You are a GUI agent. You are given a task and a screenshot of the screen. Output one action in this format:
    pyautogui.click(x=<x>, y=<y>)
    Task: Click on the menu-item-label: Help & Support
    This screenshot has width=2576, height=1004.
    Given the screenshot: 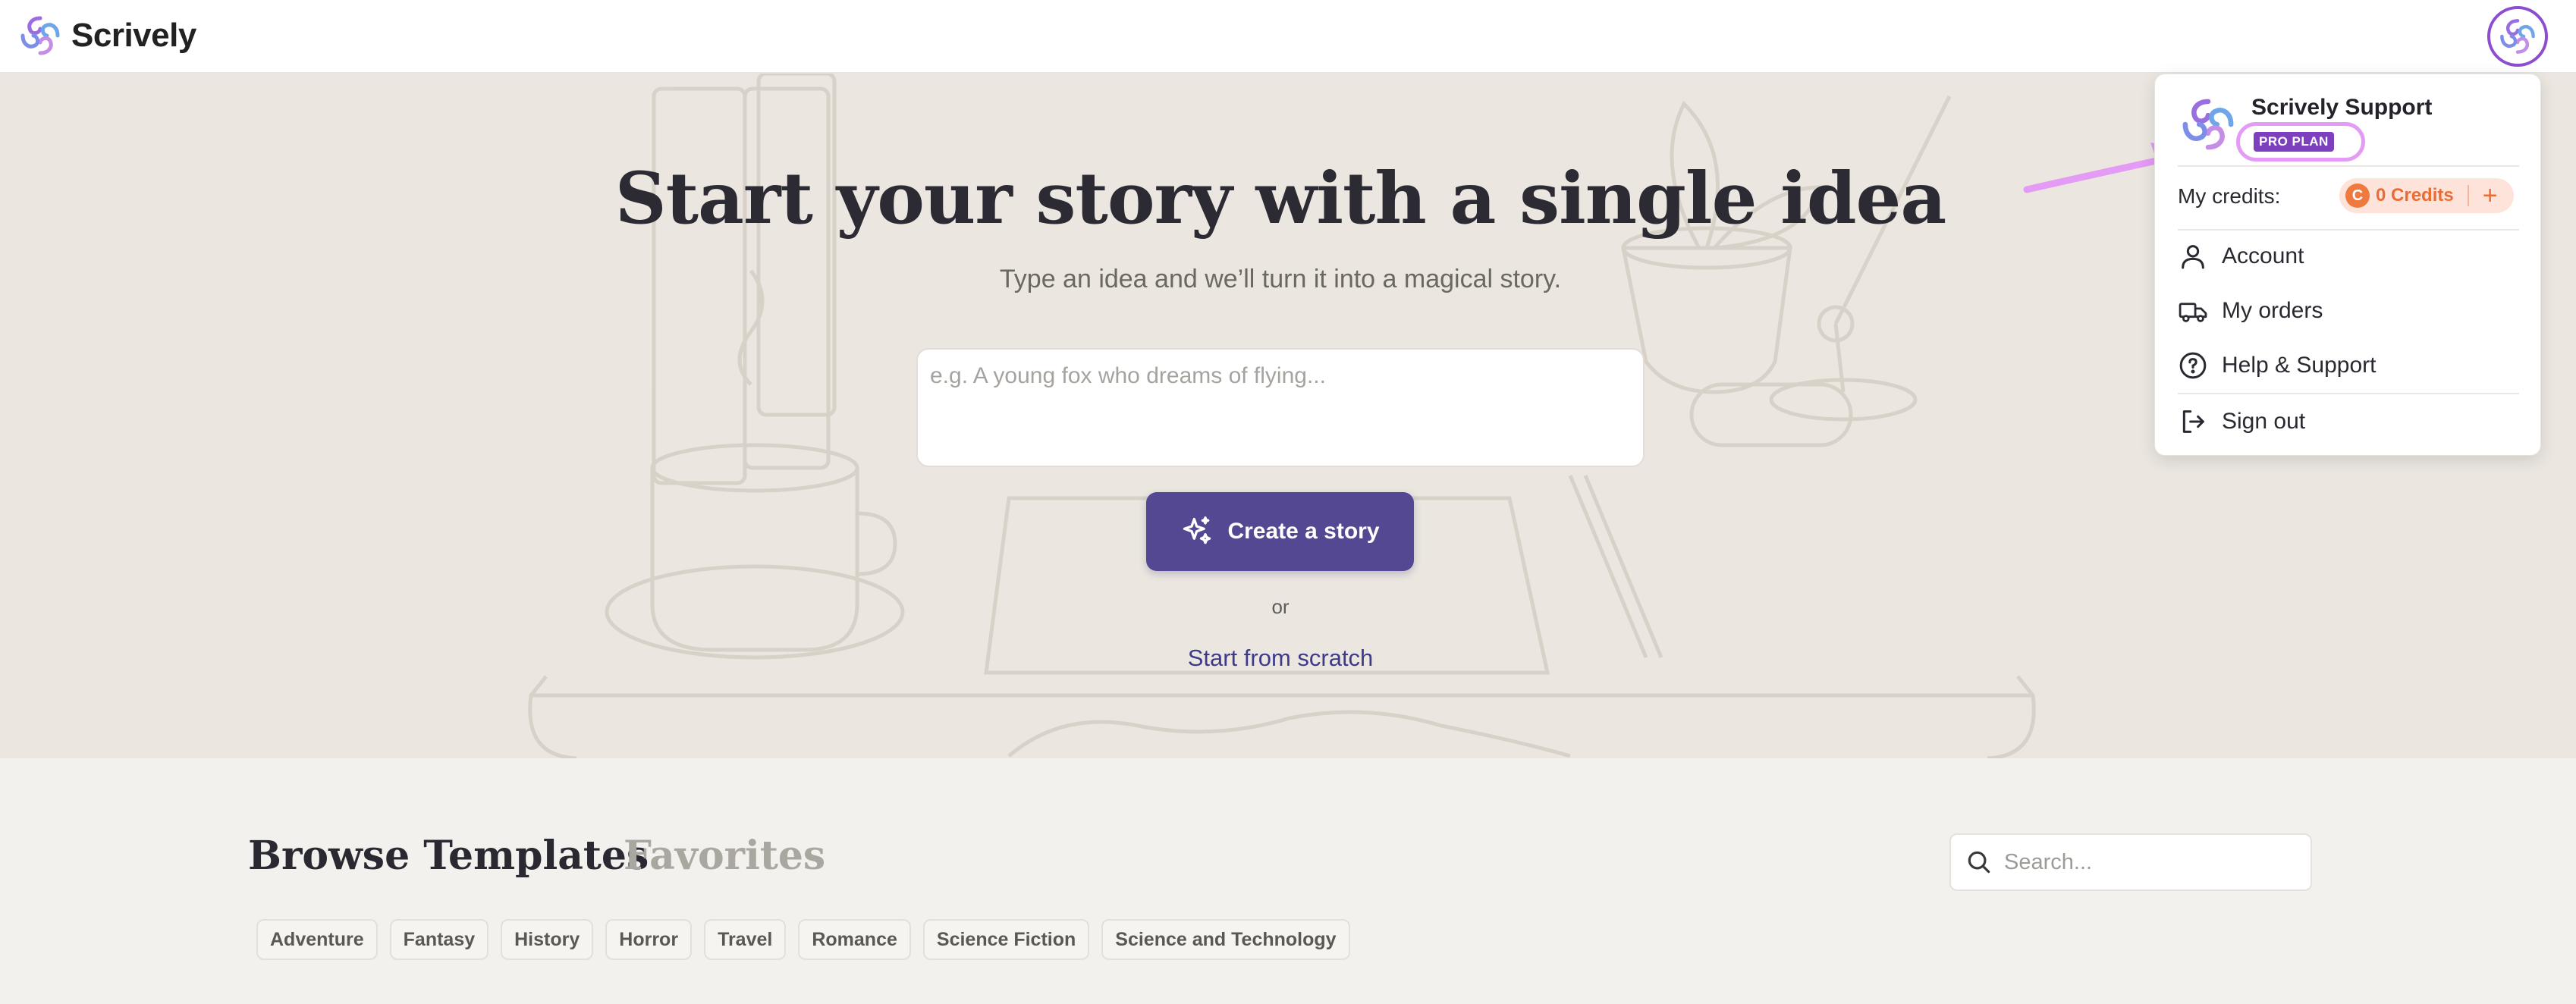 What is the action you would take?
    pyautogui.click(x=2299, y=365)
    